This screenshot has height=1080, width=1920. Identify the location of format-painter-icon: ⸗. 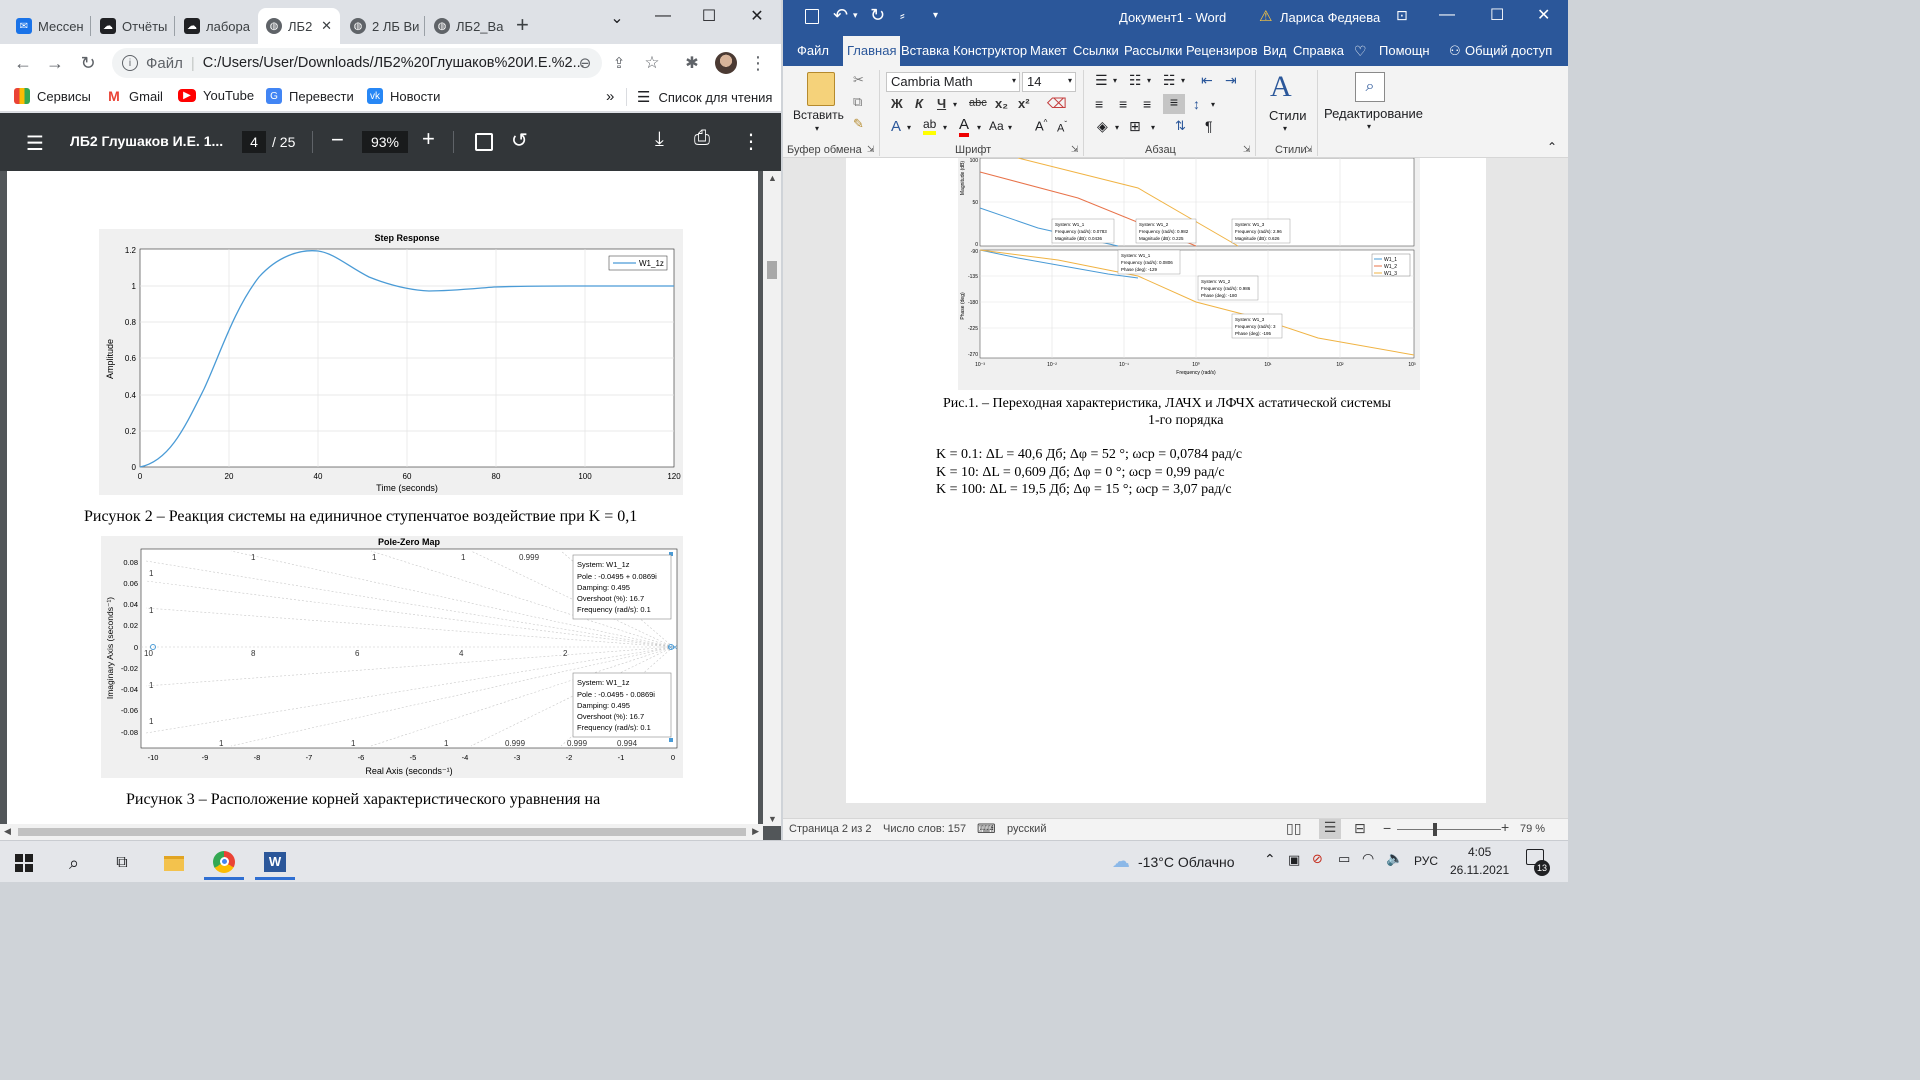
(902, 15).